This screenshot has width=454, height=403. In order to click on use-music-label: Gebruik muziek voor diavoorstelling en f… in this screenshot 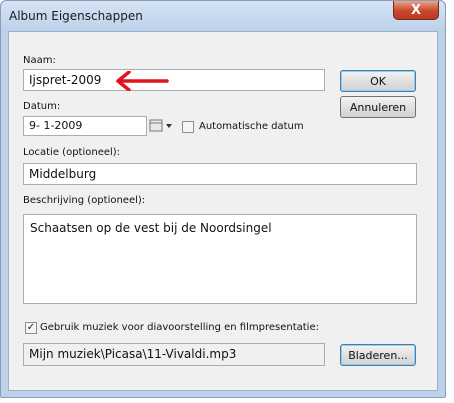, I will do `click(179, 327)`.